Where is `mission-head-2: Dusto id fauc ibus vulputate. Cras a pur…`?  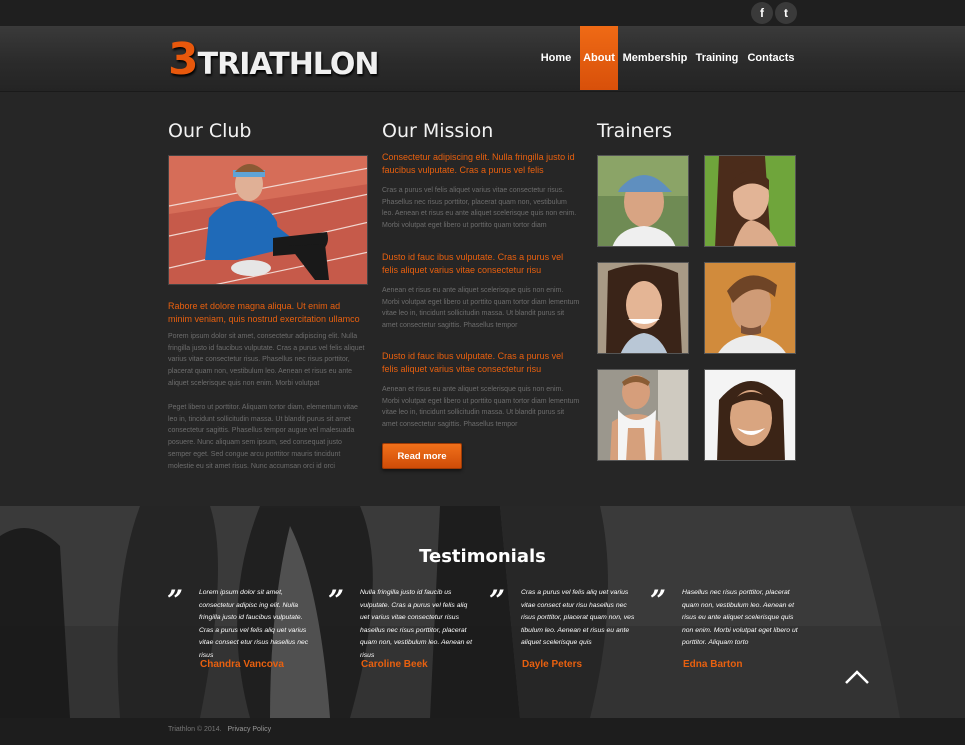
mission-head-2: Dusto id fauc ibus vulputate. Cras a pur… is located at coordinates (473, 263).